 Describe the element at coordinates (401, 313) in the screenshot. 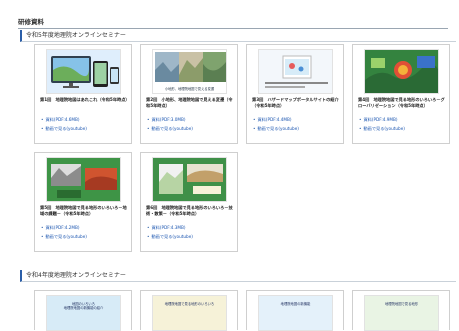

I see `card-thumbnail: 地理院地図で見る地形` at that location.